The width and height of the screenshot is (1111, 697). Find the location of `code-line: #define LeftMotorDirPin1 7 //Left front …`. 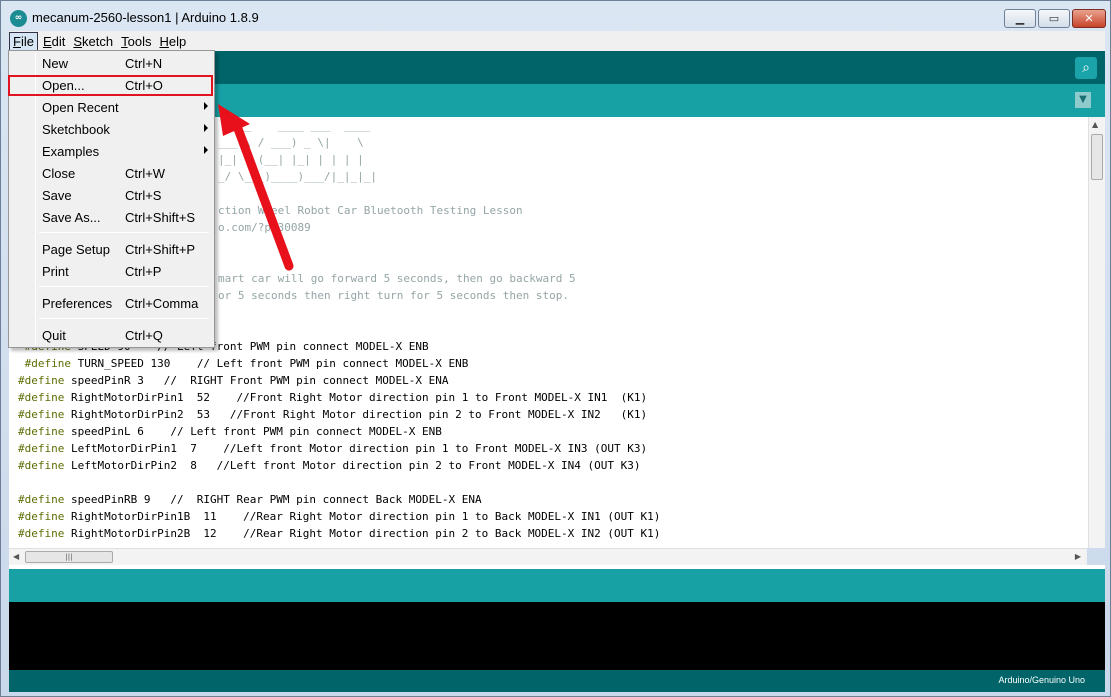

code-line: #define LeftMotorDirPin1 7 //Left front … is located at coordinates (339, 448).